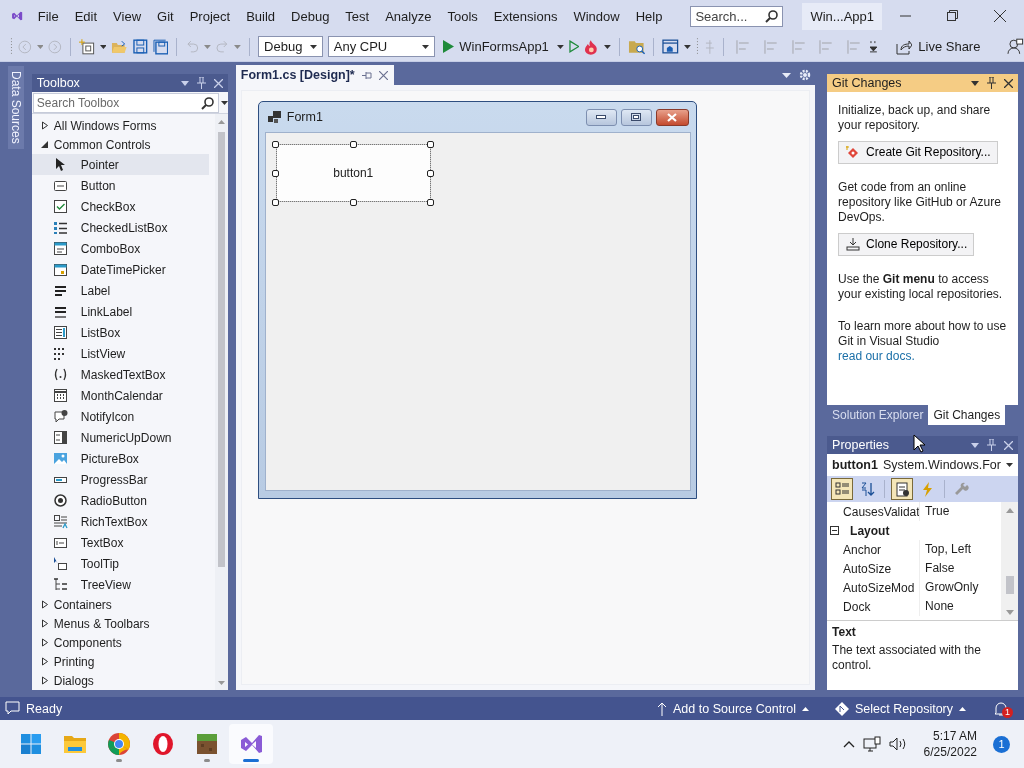  Describe the element at coordinates (120, 248) in the screenshot. I see `toolbox-item: ComboBox` at that location.